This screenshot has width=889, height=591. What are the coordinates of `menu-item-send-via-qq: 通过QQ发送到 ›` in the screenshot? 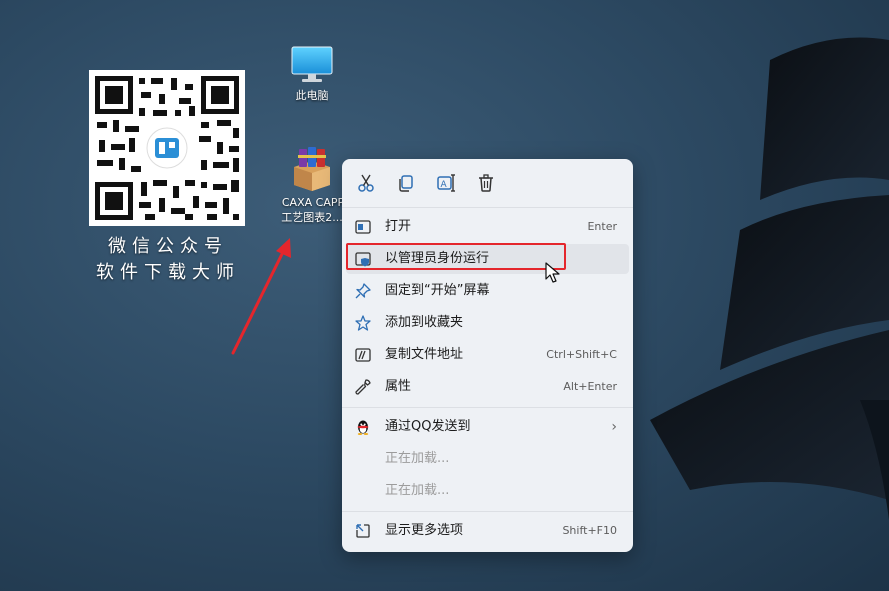 It's located at (487, 427).